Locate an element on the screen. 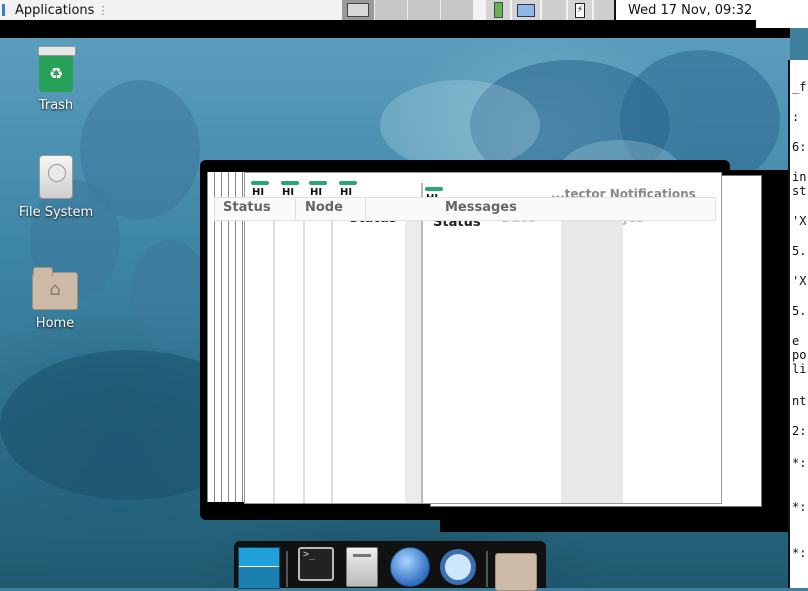 The height and width of the screenshot is (591, 808). window-edge is located at coordinates (422, 343).